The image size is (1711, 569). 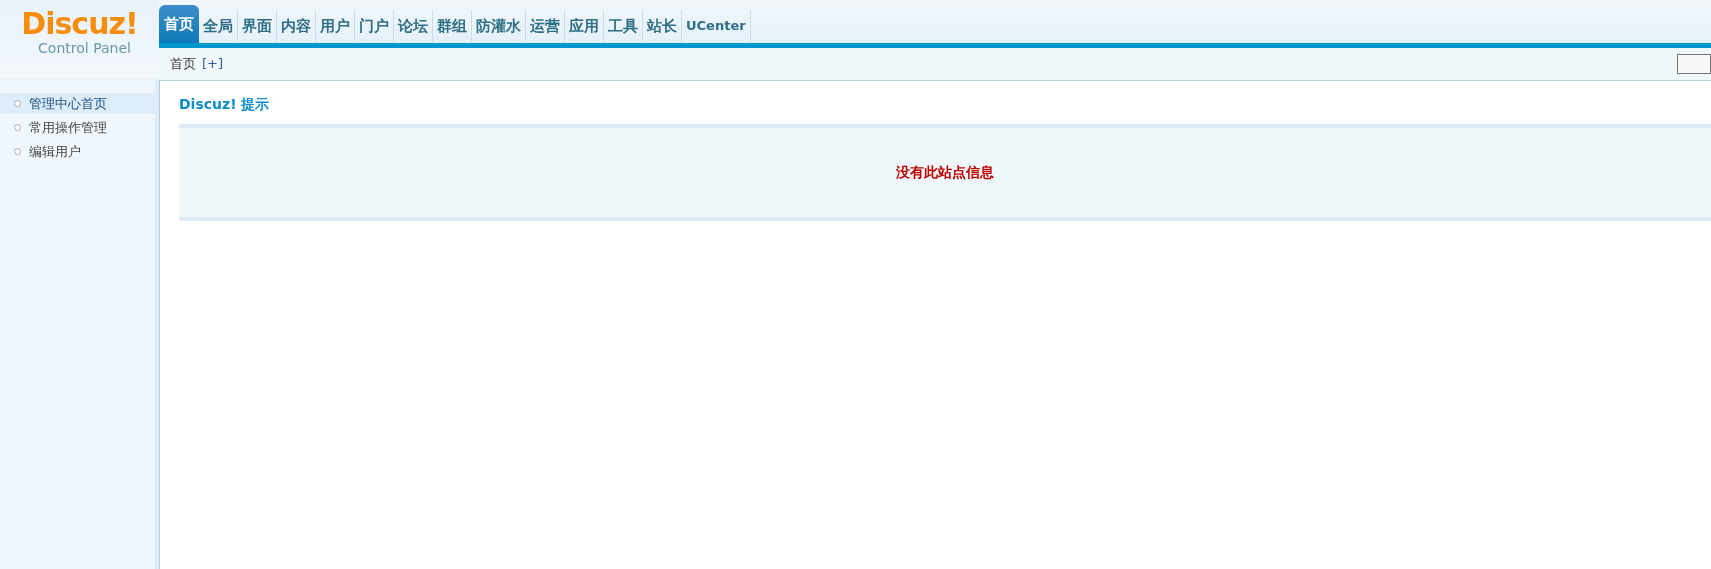 I want to click on sidebar-item: 管理中心首页, so click(x=77, y=103).